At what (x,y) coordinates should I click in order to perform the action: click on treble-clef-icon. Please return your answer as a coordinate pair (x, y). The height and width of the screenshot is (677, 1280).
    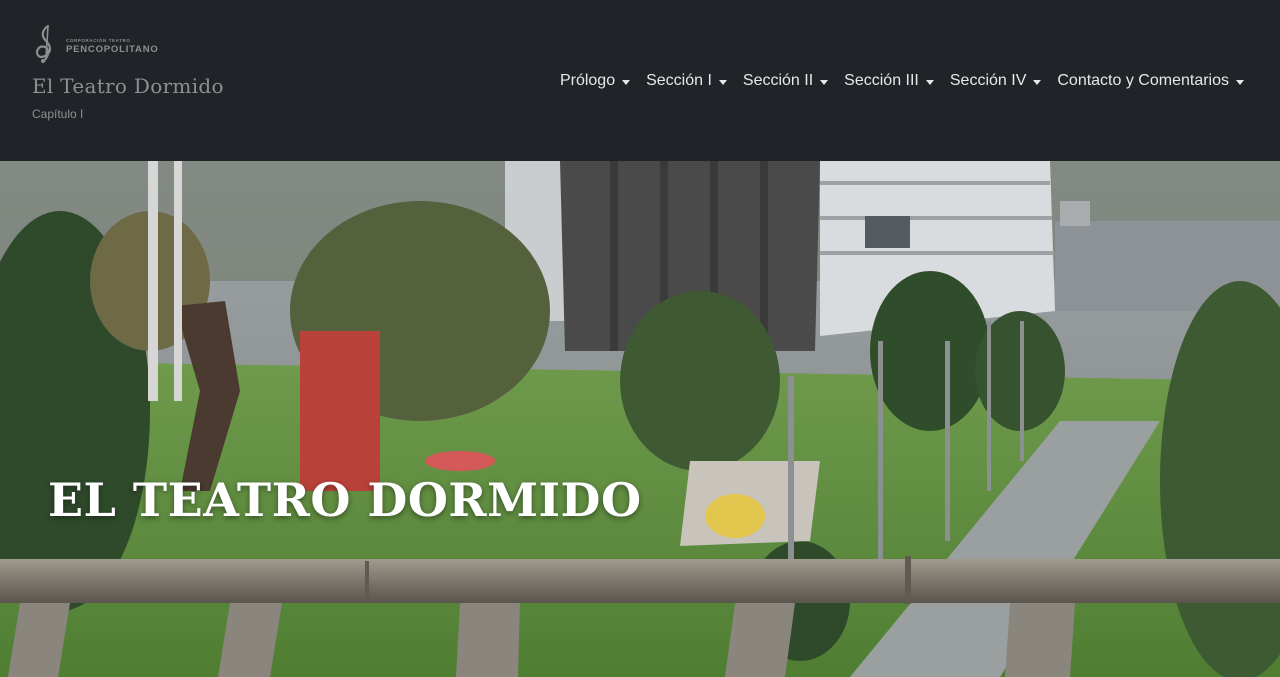
    Looking at the image, I should click on (43, 44).